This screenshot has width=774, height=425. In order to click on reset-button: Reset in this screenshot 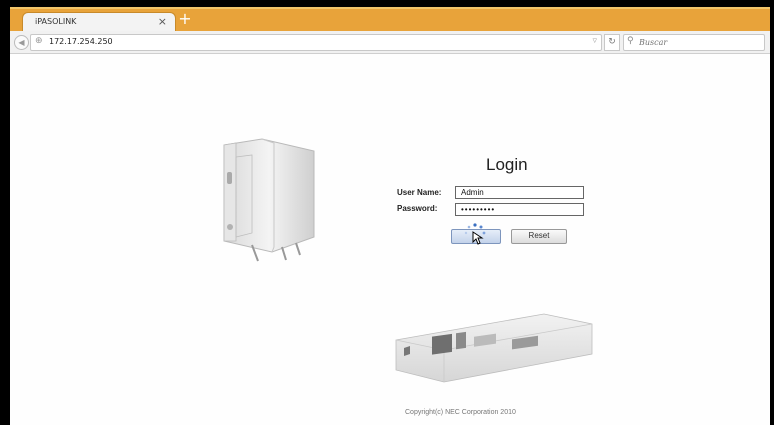, I will do `click(539, 236)`.